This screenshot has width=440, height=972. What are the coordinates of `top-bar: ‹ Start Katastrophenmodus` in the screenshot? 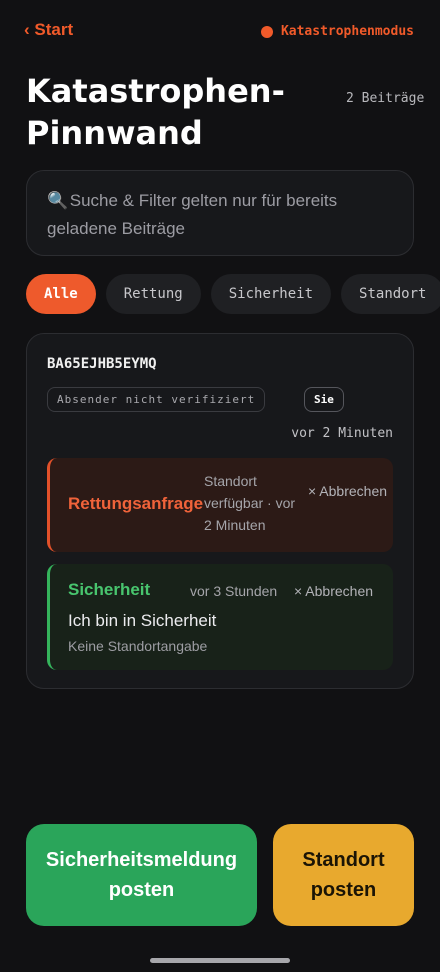 It's located at (220, 30).